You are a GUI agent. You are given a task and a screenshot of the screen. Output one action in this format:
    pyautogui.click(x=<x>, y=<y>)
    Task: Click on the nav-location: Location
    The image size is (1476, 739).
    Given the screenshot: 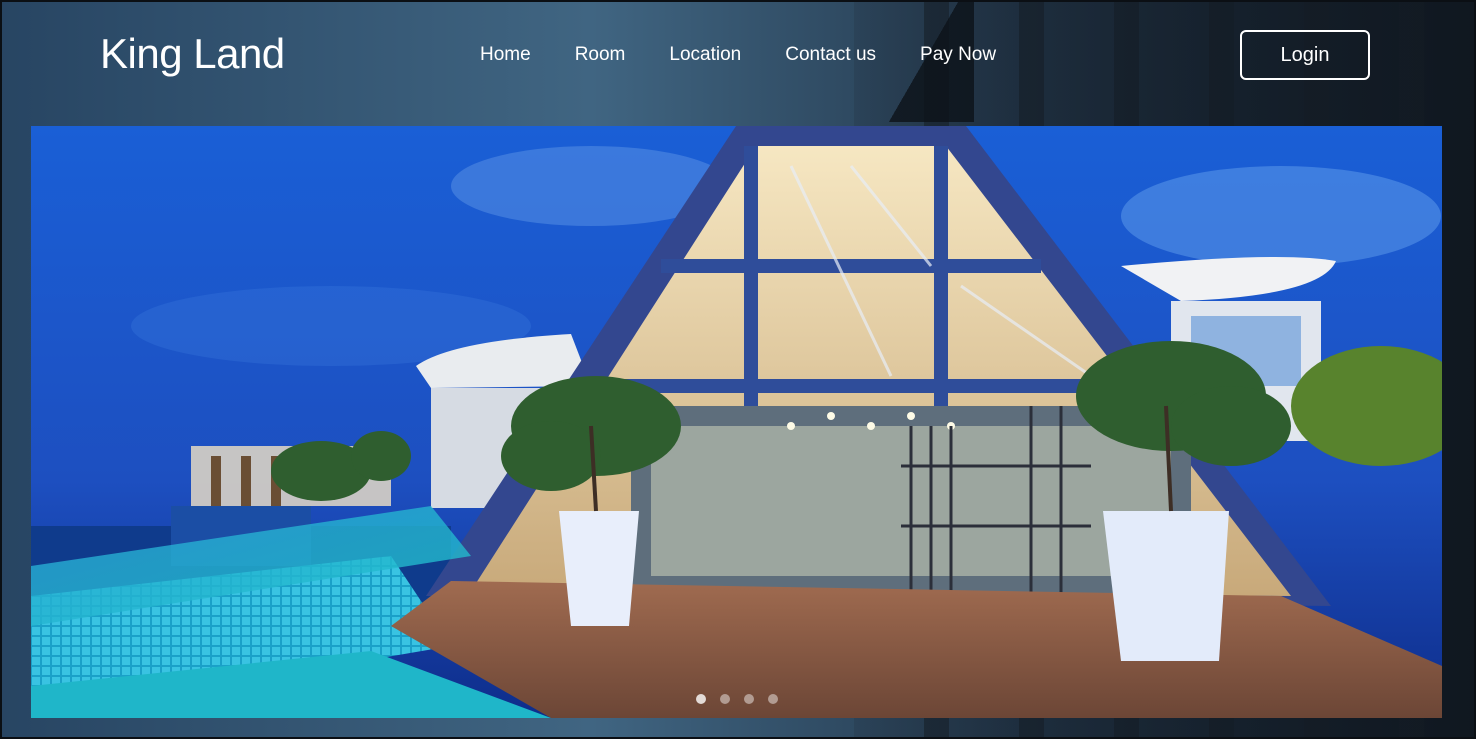 What is the action you would take?
    pyautogui.click(x=705, y=55)
    